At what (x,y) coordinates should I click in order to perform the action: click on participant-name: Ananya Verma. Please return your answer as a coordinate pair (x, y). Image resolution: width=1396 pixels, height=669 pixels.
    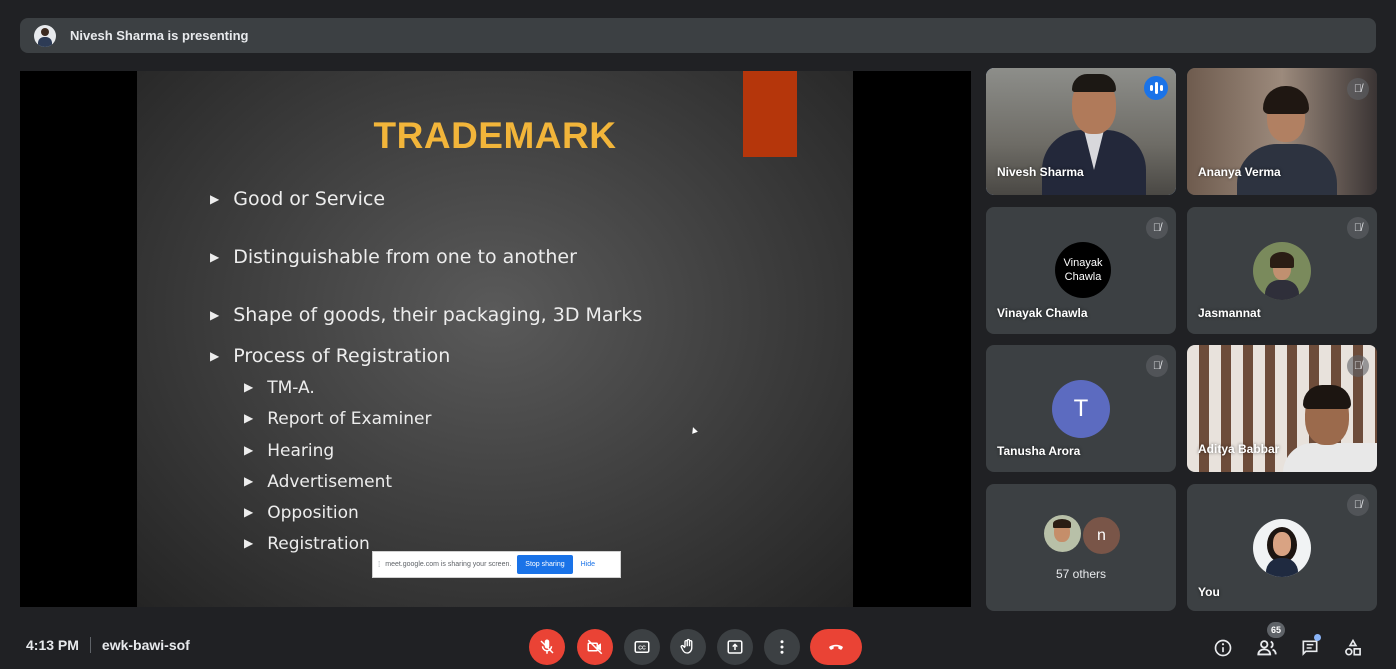
    Looking at the image, I should click on (1239, 172).